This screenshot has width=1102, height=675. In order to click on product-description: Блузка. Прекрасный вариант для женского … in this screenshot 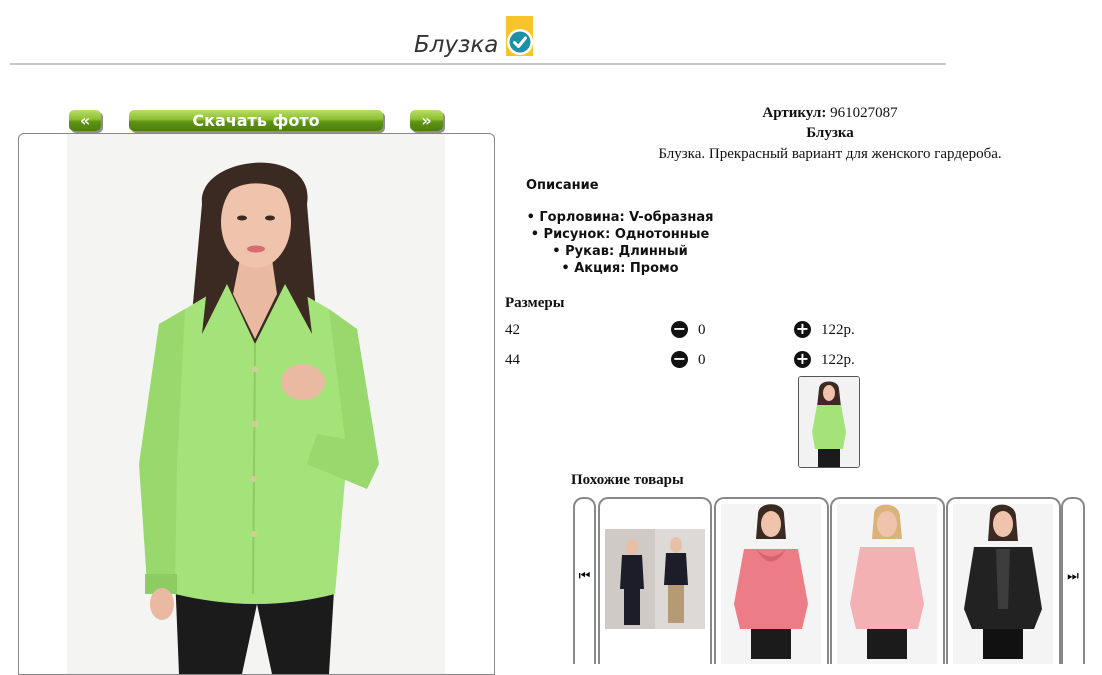, I will do `click(830, 154)`.